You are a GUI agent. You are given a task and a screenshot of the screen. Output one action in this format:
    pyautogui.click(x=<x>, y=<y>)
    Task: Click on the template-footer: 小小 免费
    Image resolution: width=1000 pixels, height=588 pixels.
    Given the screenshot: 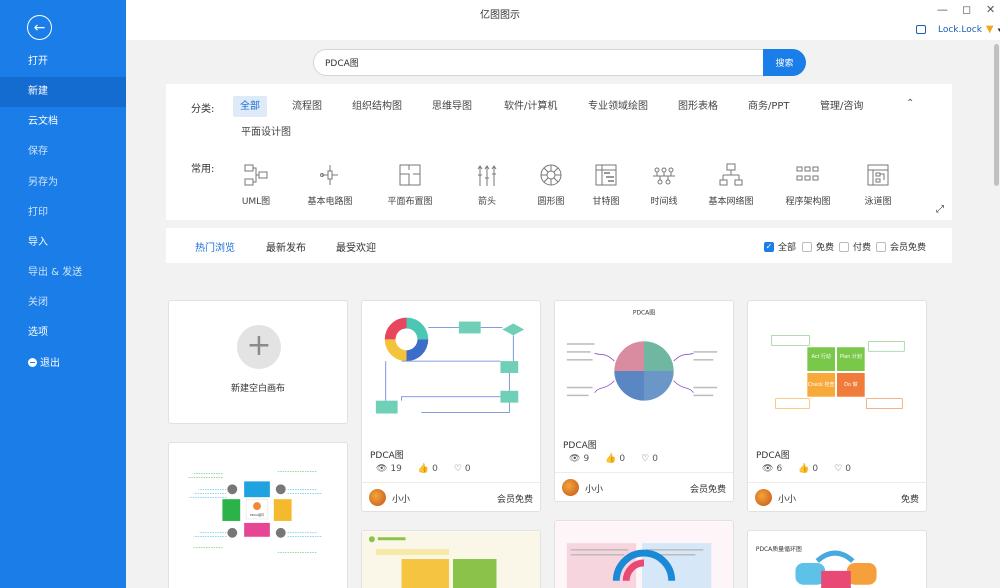 What is the action you would take?
    pyautogui.click(x=837, y=497)
    